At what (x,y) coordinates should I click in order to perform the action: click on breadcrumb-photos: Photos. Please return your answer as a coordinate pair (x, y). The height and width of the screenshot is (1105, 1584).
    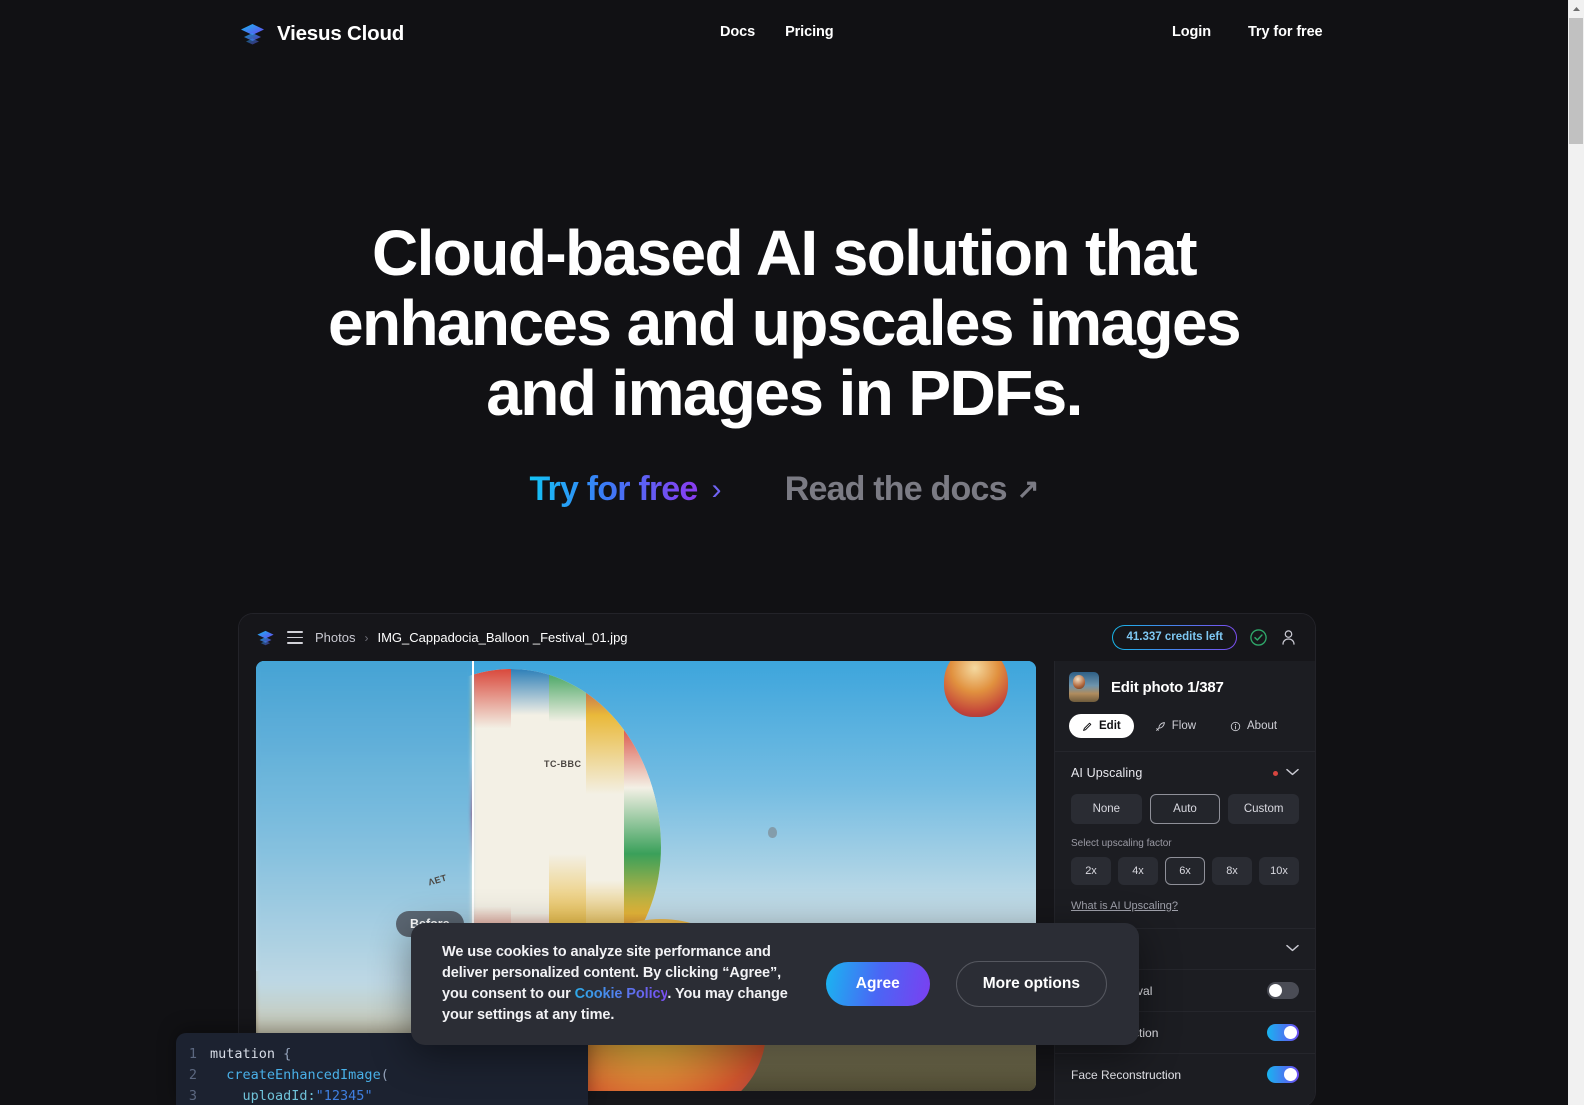
    Looking at the image, I should click on (335, 637).